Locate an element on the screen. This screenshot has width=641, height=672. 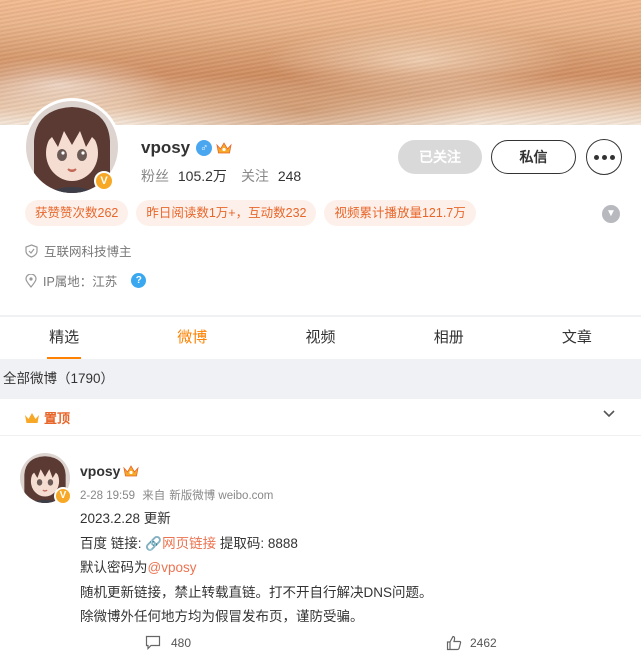
like-count: 2462 is located at coordinates (483, 643).